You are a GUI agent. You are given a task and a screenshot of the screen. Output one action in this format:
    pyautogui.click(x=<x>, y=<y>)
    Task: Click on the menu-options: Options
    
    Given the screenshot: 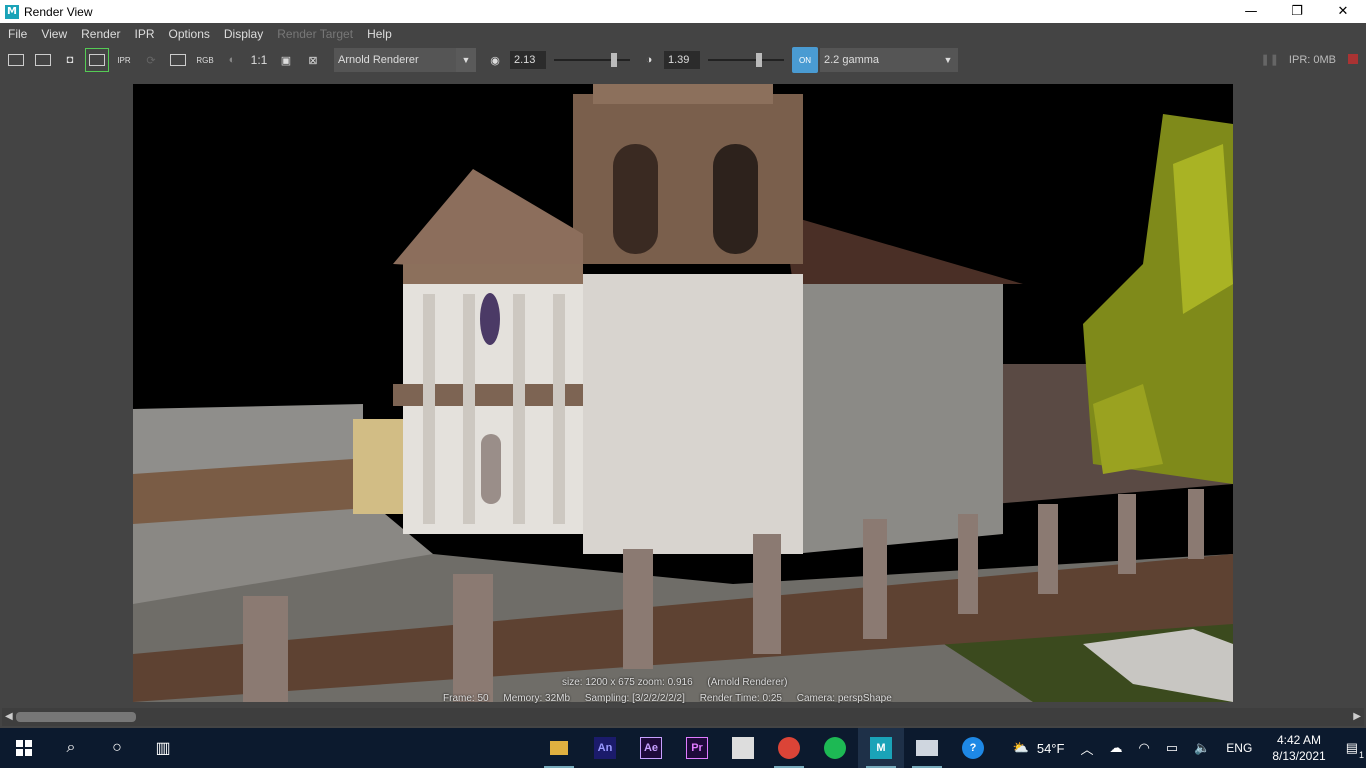 What is the action you would take?
    pyautogui.click(x=189, y=34)
    